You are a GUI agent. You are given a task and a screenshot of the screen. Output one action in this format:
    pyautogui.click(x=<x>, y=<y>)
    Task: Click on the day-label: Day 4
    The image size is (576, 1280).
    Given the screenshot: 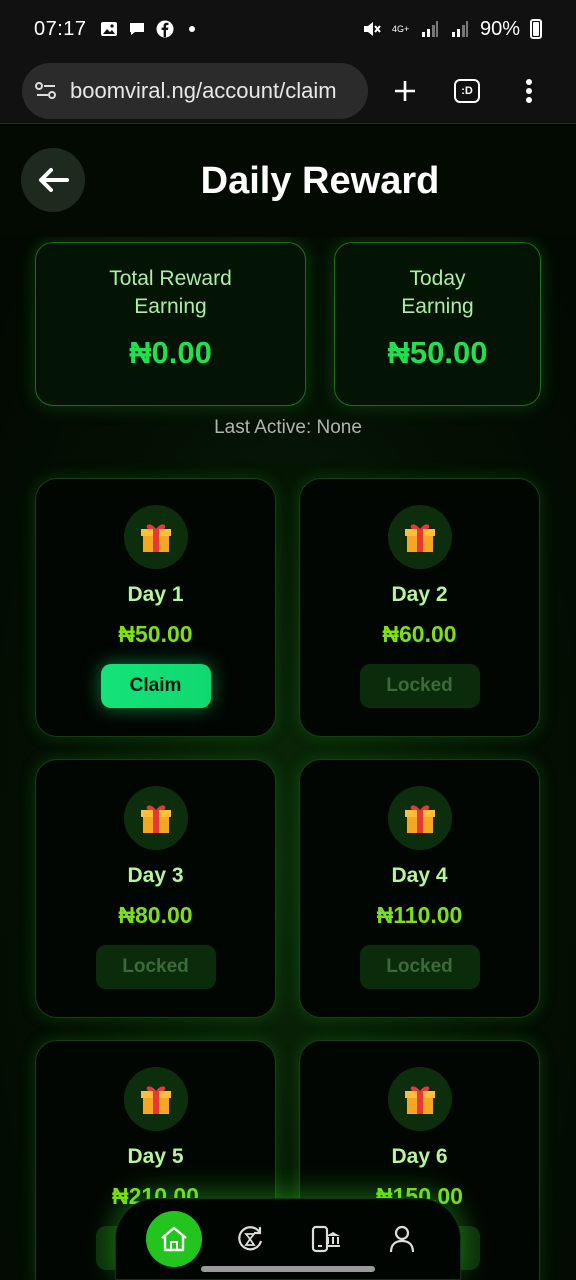 What is the action you would take?
    pyautogui.click(x=419, y=875)
    